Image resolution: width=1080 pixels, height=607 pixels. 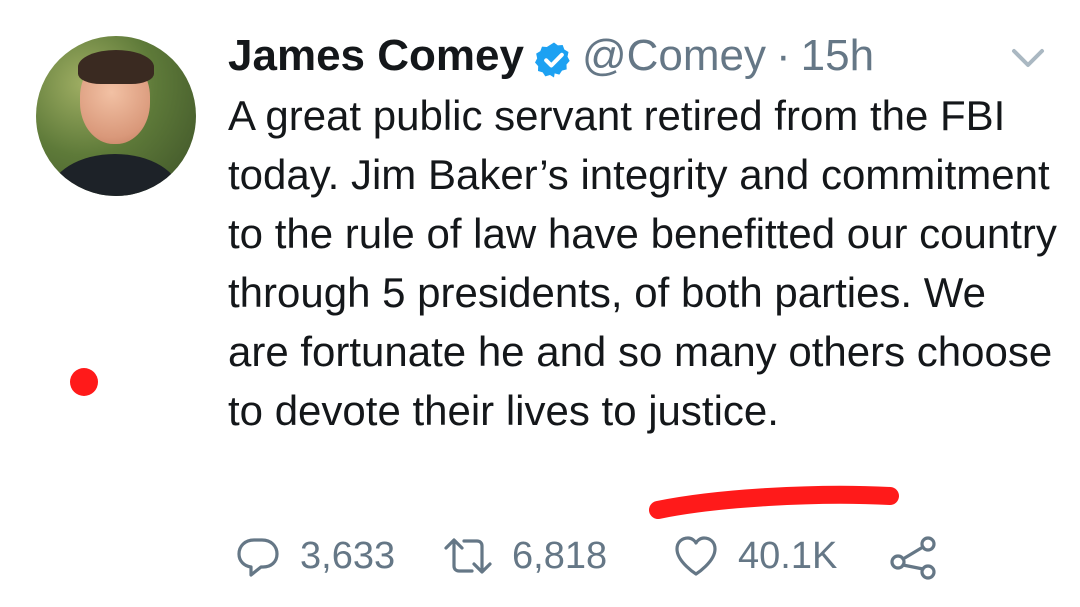 I want to click on author-name: James Comey, so click(x=376, y=56).